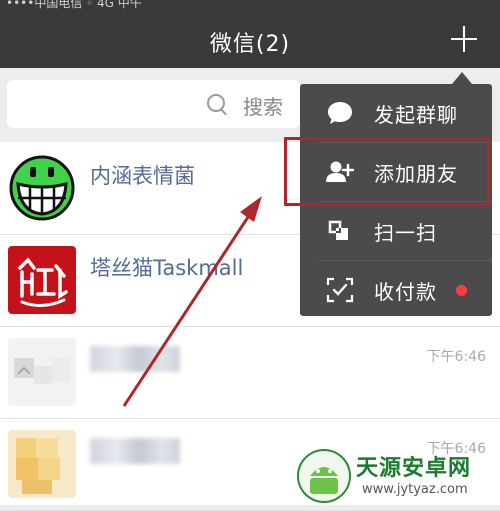  What do you see at coordinates (416, 115) in the screenshot?
I see `menu-item-label: 发起群聊` at bounding box center [416, 115].